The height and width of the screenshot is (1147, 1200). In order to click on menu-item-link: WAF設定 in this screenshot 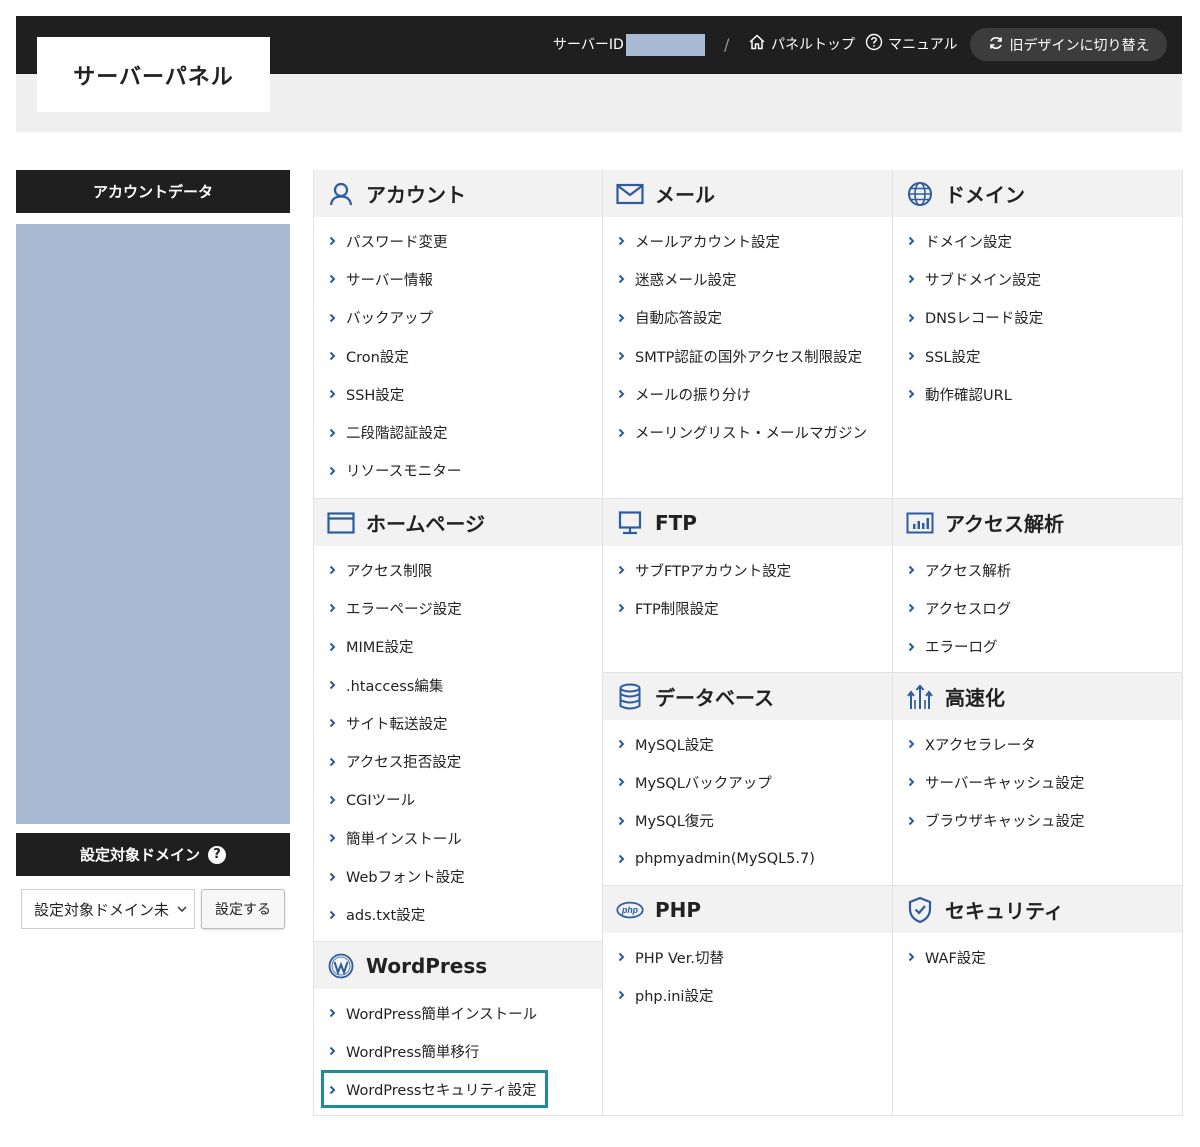, I will do `click(1037, 957)`.